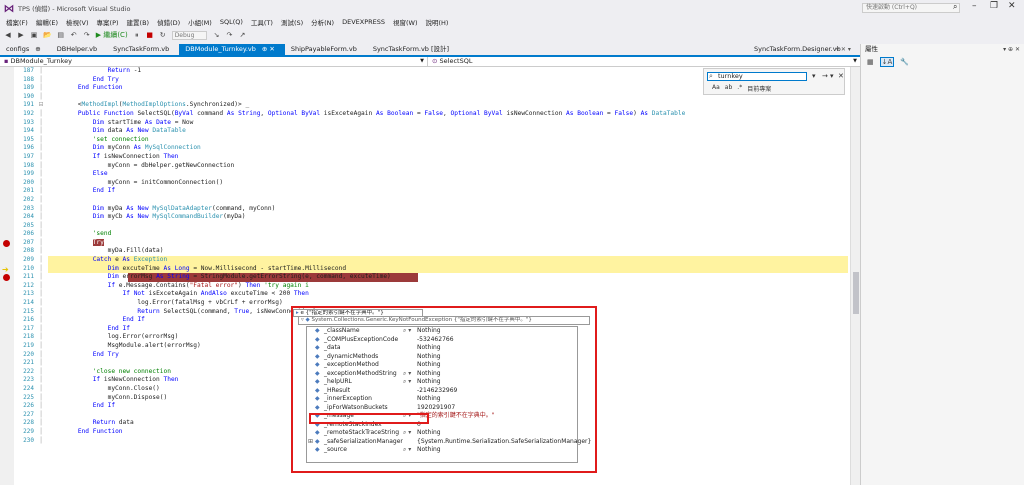 The image size is (1024, 485). What do you see at coordinates (448, 234) in the screenshot?
I see `code-line: 'send` at bounding box center [448, 234].